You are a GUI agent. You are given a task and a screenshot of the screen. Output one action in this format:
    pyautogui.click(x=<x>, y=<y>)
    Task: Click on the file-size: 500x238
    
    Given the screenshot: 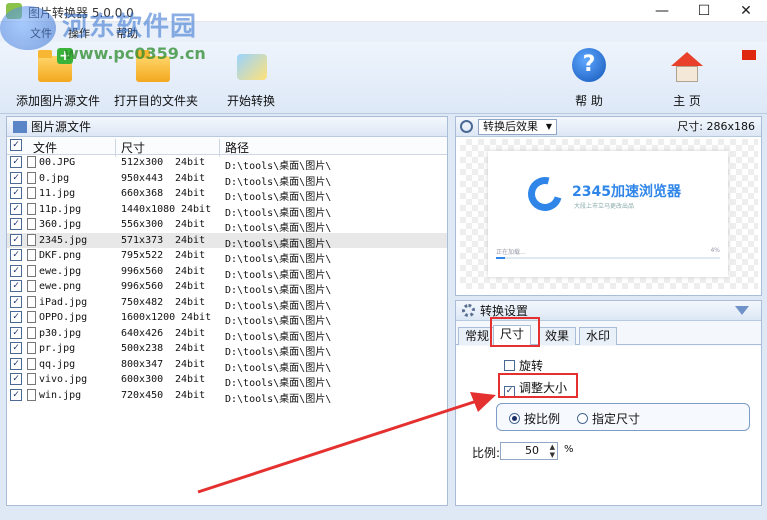 What is the action you would take?
    pyautogui.click(x=142, y=348)
    